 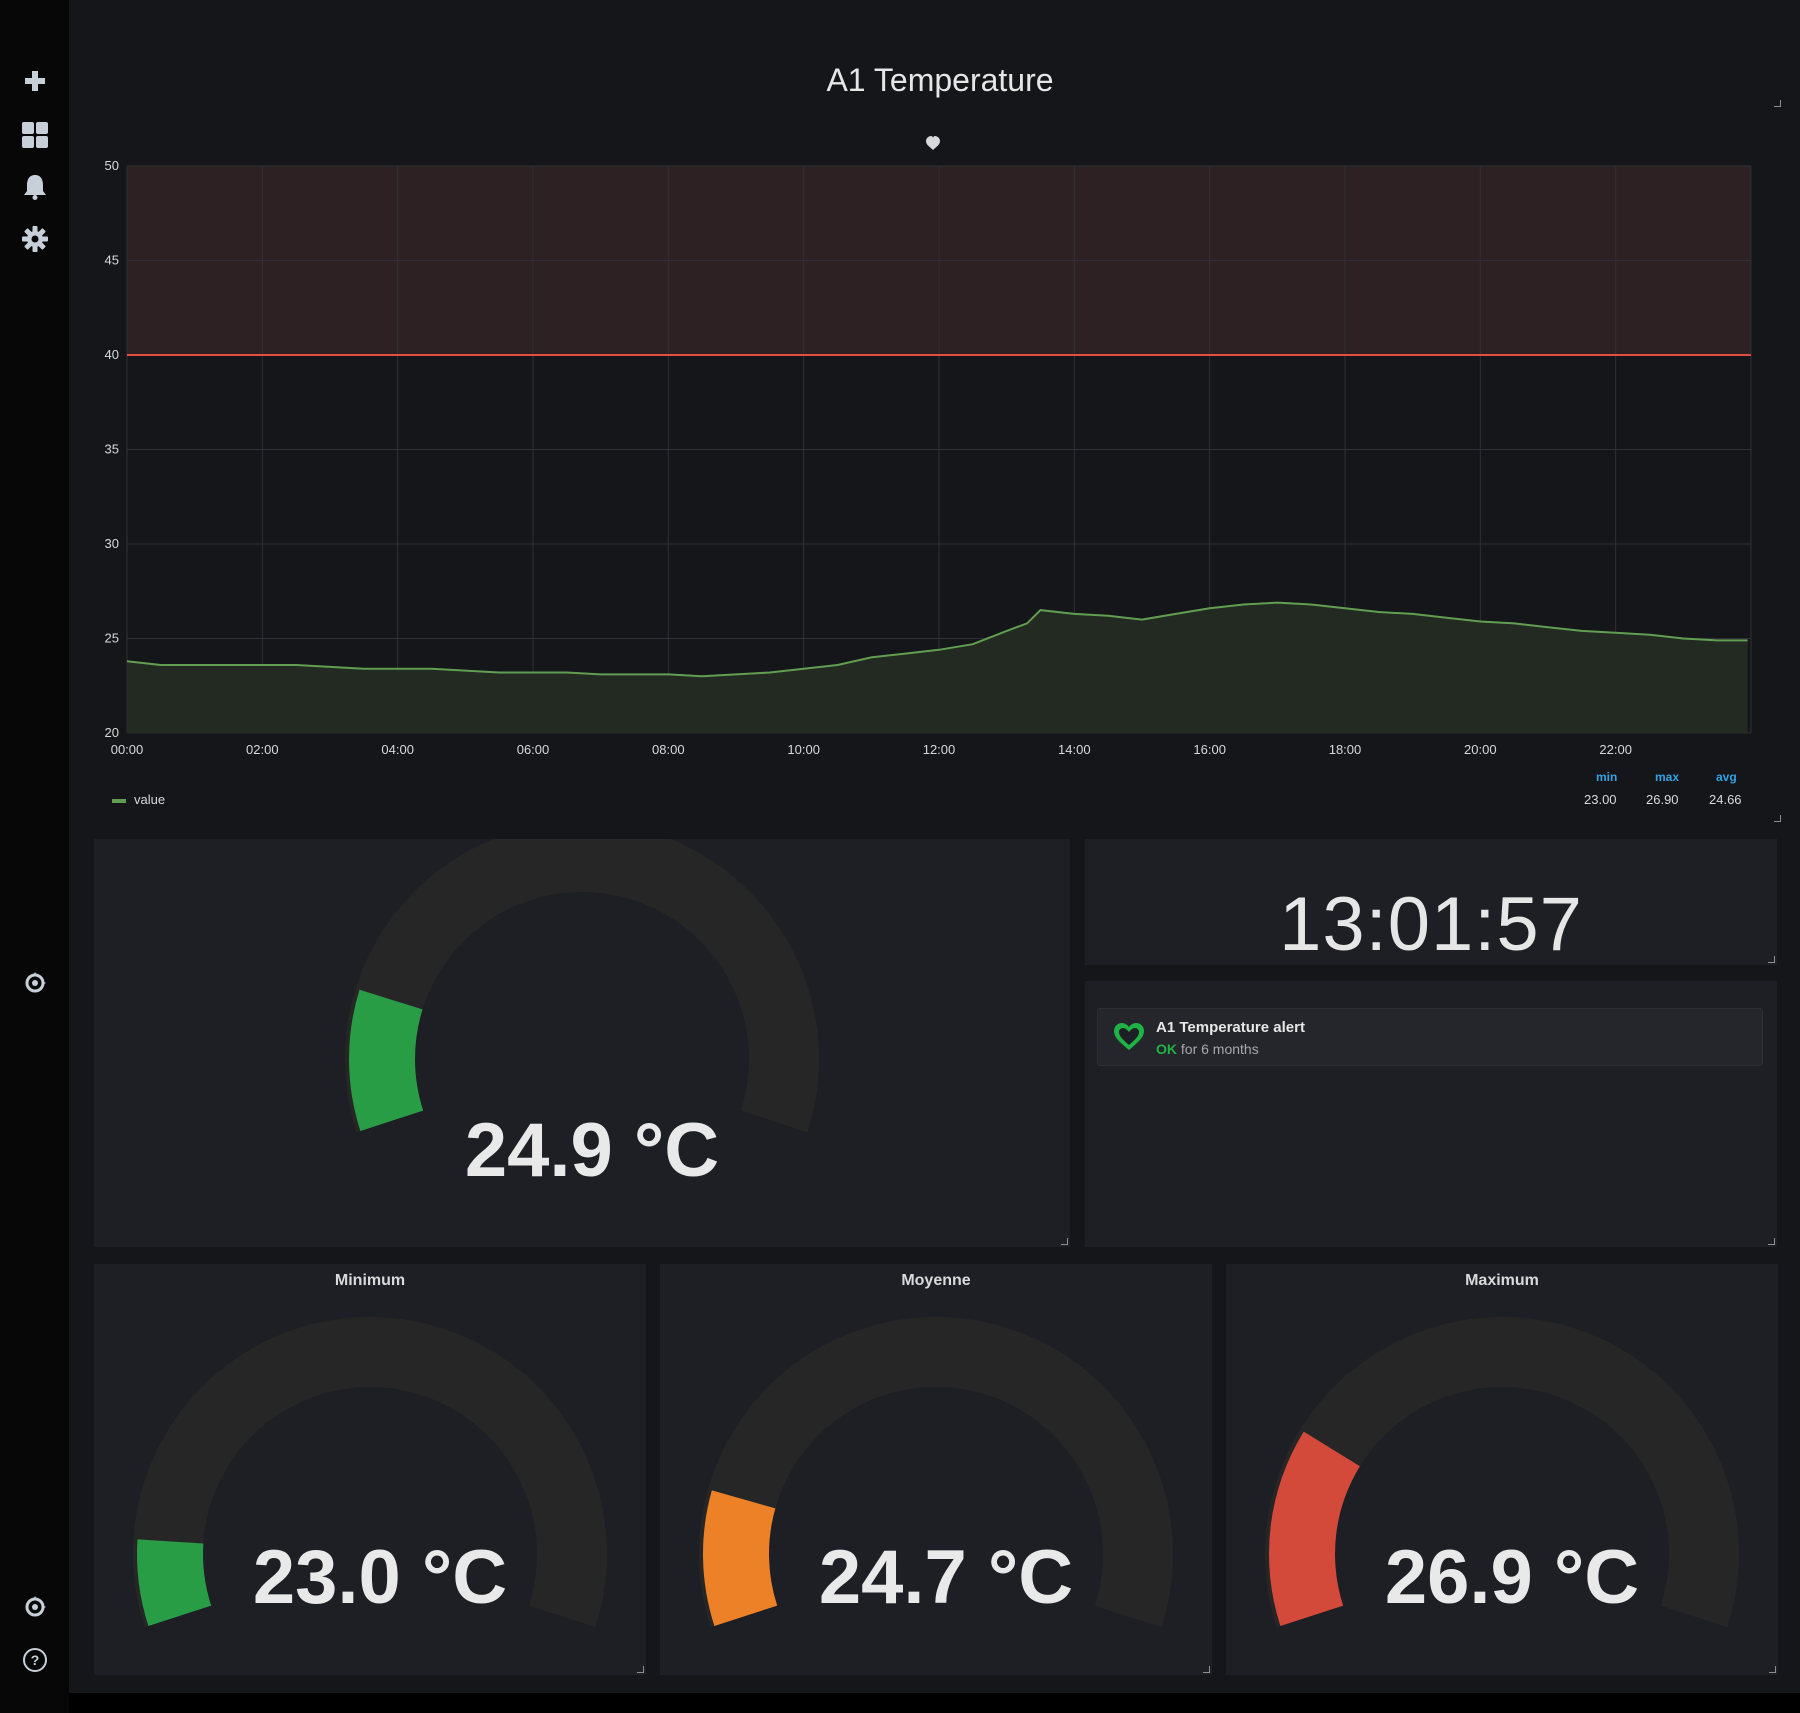 What do you see at coordinates (370, 1469) in the screenshot?
I see `gauge-panel-minimum: Minimum 23.0 °C` at bounding box center [370, 1469].